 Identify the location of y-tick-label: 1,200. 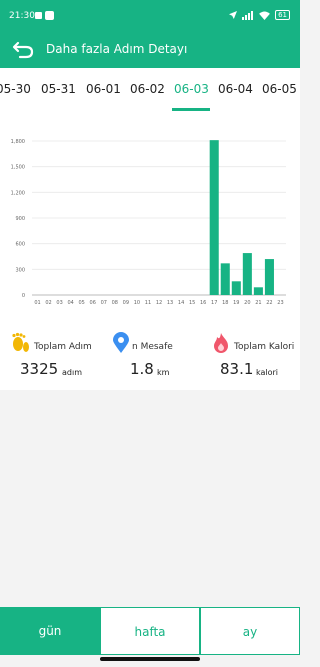
(18, 193).